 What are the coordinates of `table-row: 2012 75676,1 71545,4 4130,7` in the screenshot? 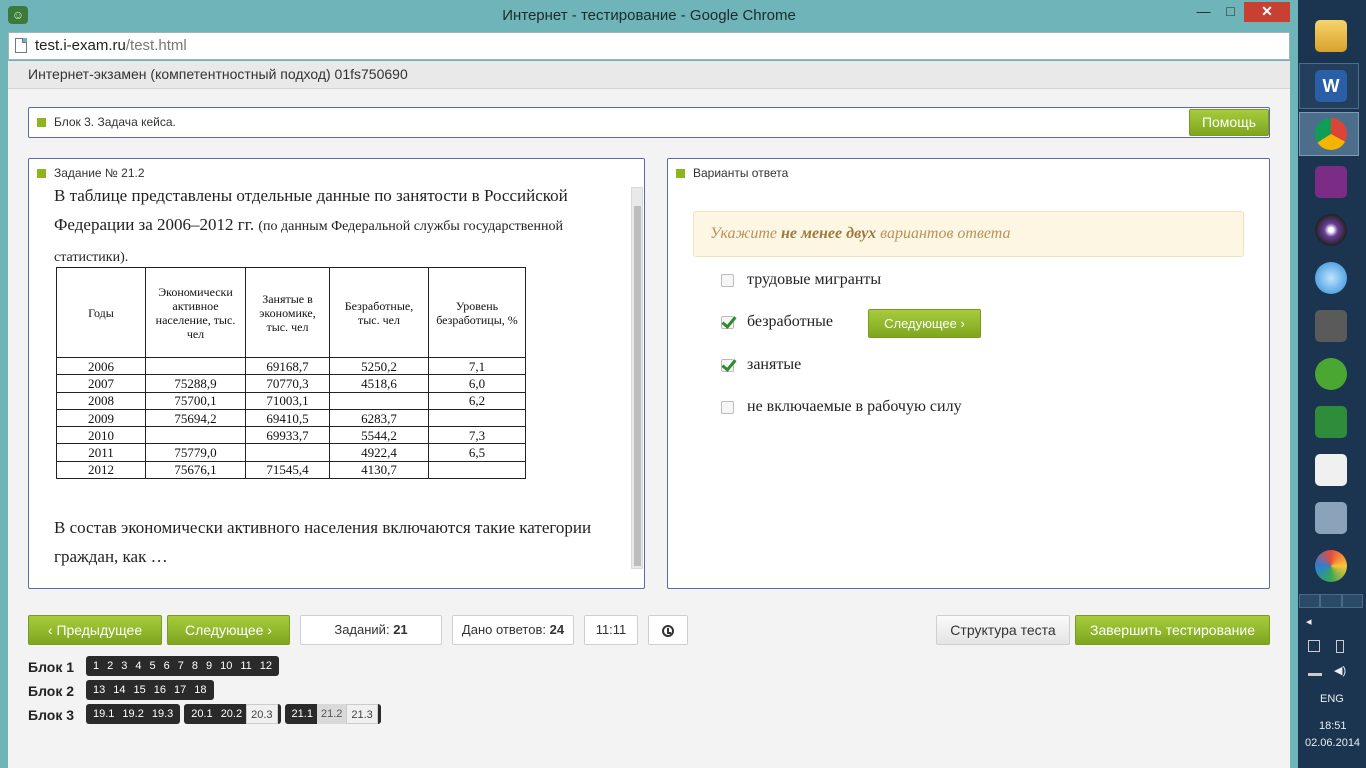 It's located at (291, 470).